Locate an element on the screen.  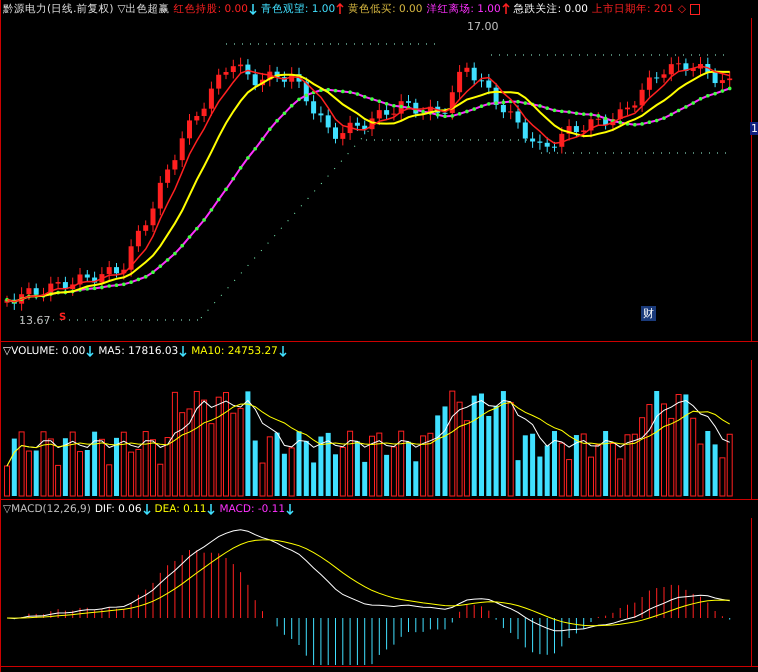
indicator-reading: 黄色低买: 0.00 is located at coordinates (385, 9).